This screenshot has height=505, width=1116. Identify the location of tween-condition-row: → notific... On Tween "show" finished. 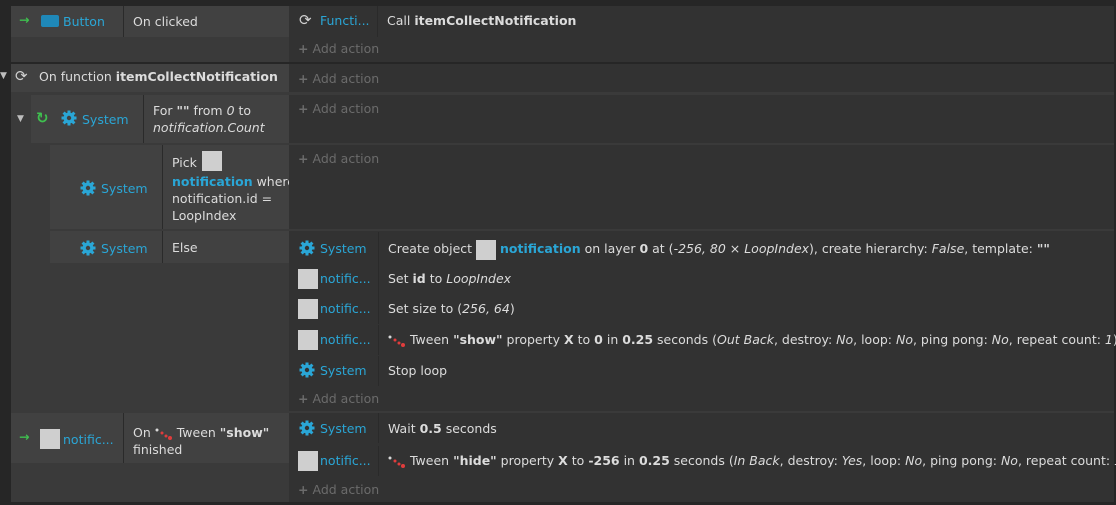
(150, 438).